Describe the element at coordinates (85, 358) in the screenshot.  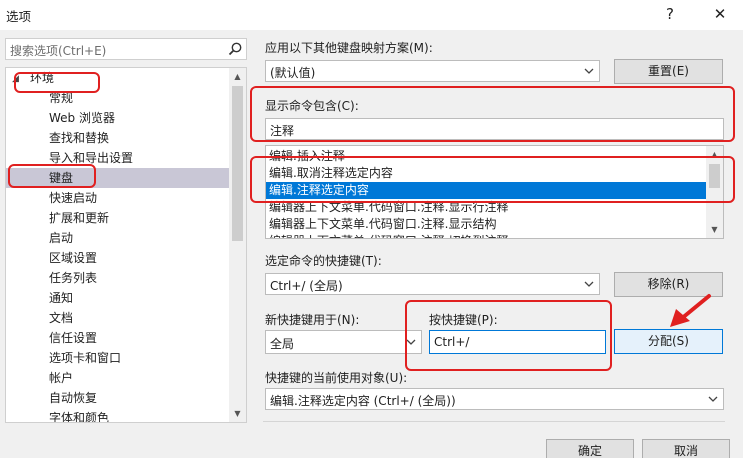
I see `tree-item-label: 选项卡和窗口` at that location.